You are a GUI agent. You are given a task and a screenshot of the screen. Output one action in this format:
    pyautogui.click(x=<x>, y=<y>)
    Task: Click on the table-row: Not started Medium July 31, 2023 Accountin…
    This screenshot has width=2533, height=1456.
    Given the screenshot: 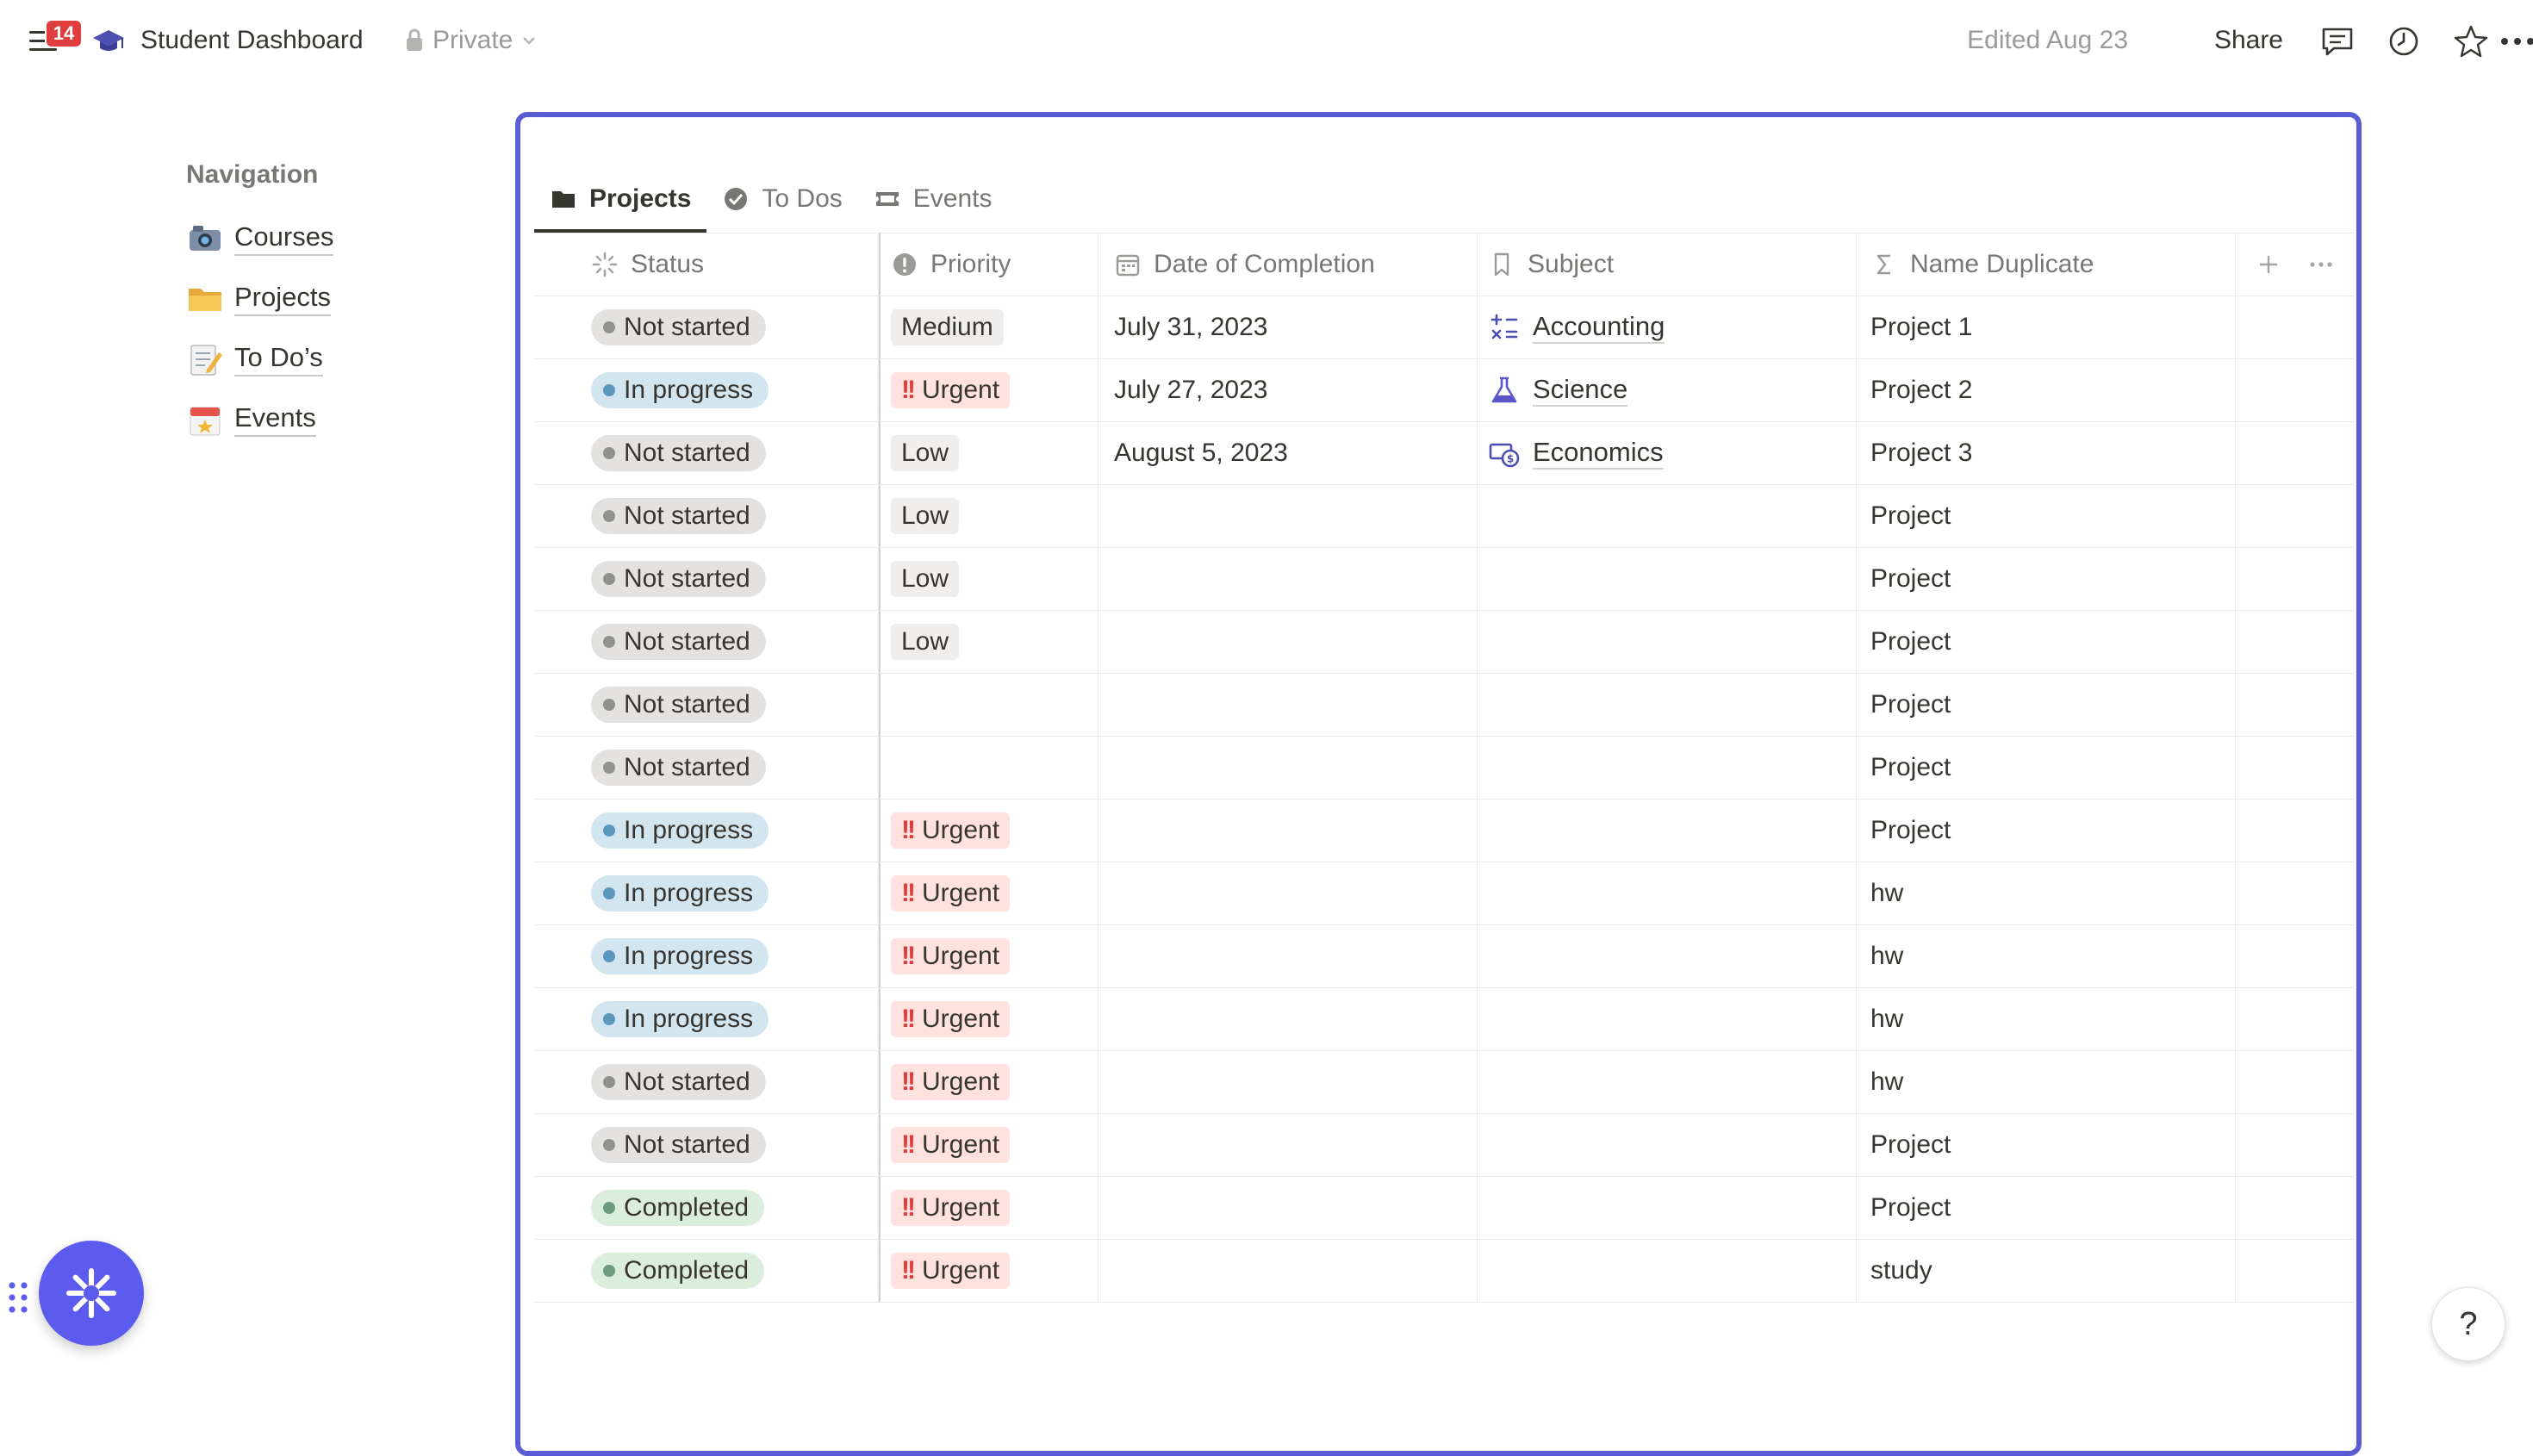 What is the action you would take?
    pyautogui.click(x=1444, y=328)
    